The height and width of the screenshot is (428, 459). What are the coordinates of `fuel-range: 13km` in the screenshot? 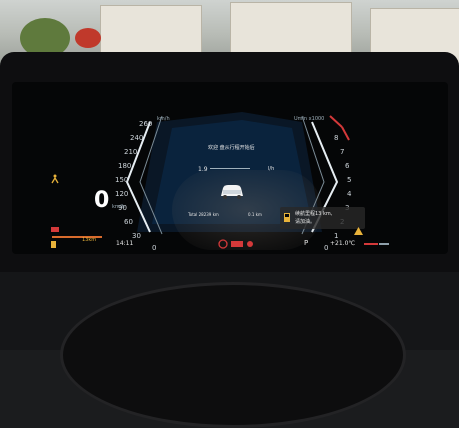 It's located at (89, 240).